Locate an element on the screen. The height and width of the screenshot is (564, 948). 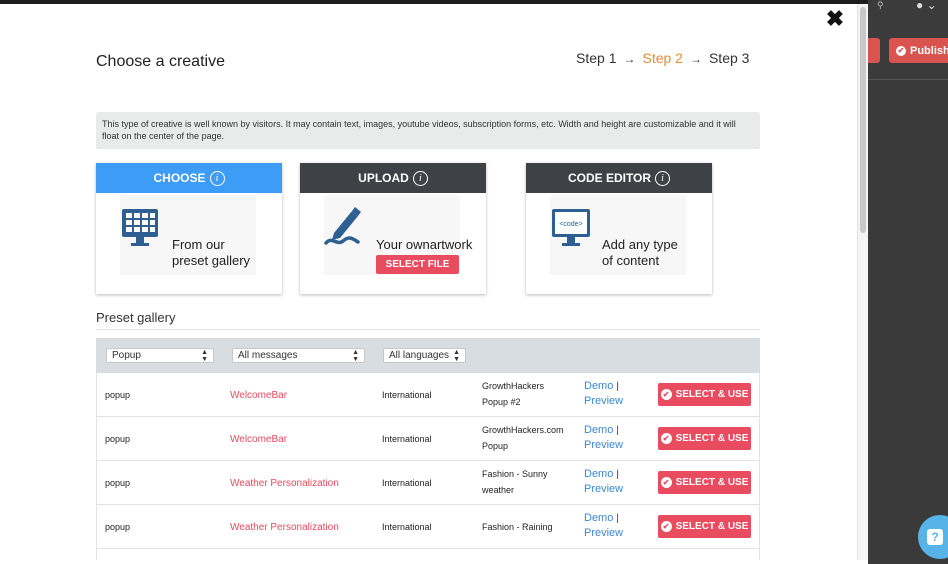
step-indicator: Step 1 → Step 2 → Step 3 is located at coordinates (662, 59).